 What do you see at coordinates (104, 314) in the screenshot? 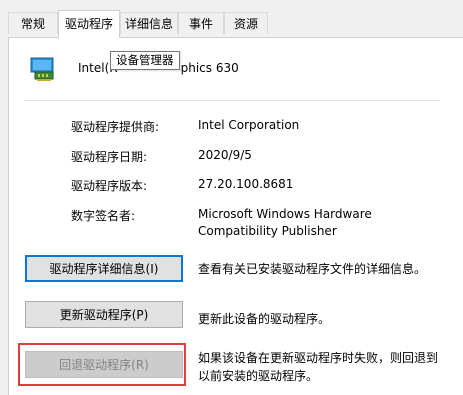
I see `update-driver-button: 更新驱动程序(P)` at bounding box center [104, 314].